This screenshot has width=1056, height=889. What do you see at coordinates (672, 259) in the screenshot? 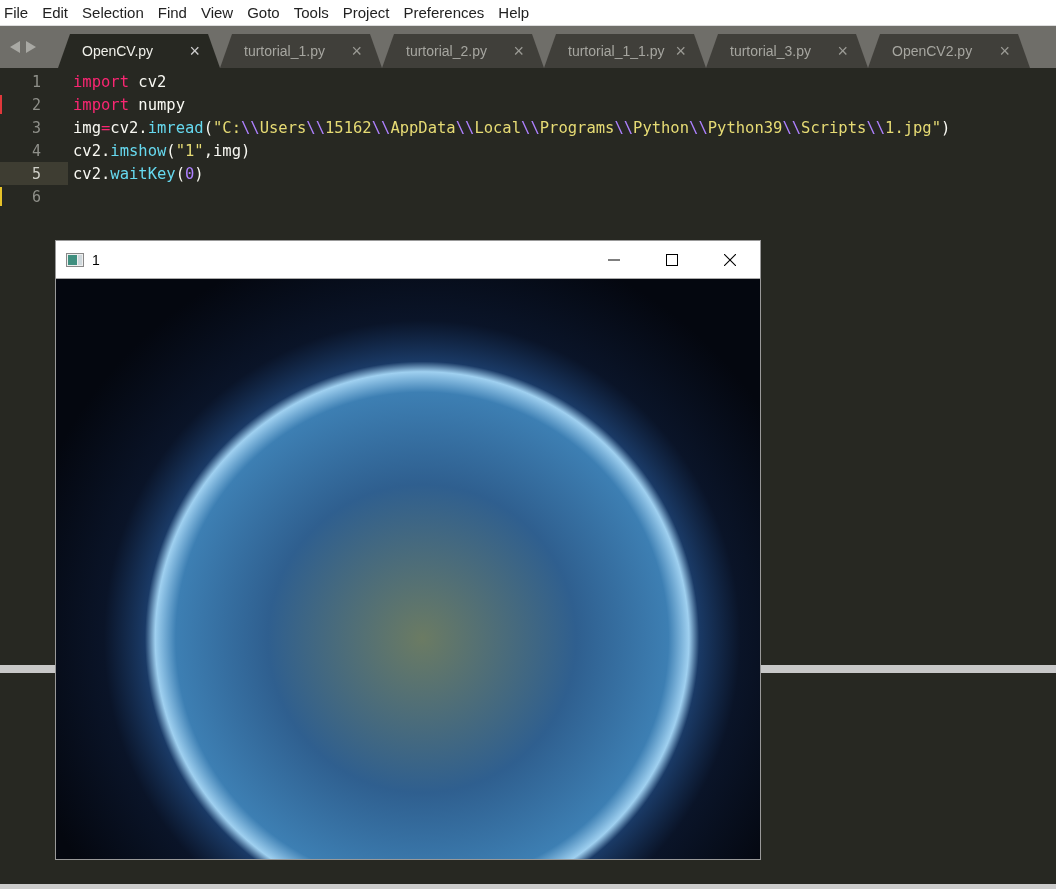
I see `maximize-icon` at bounding box center [672, 259].